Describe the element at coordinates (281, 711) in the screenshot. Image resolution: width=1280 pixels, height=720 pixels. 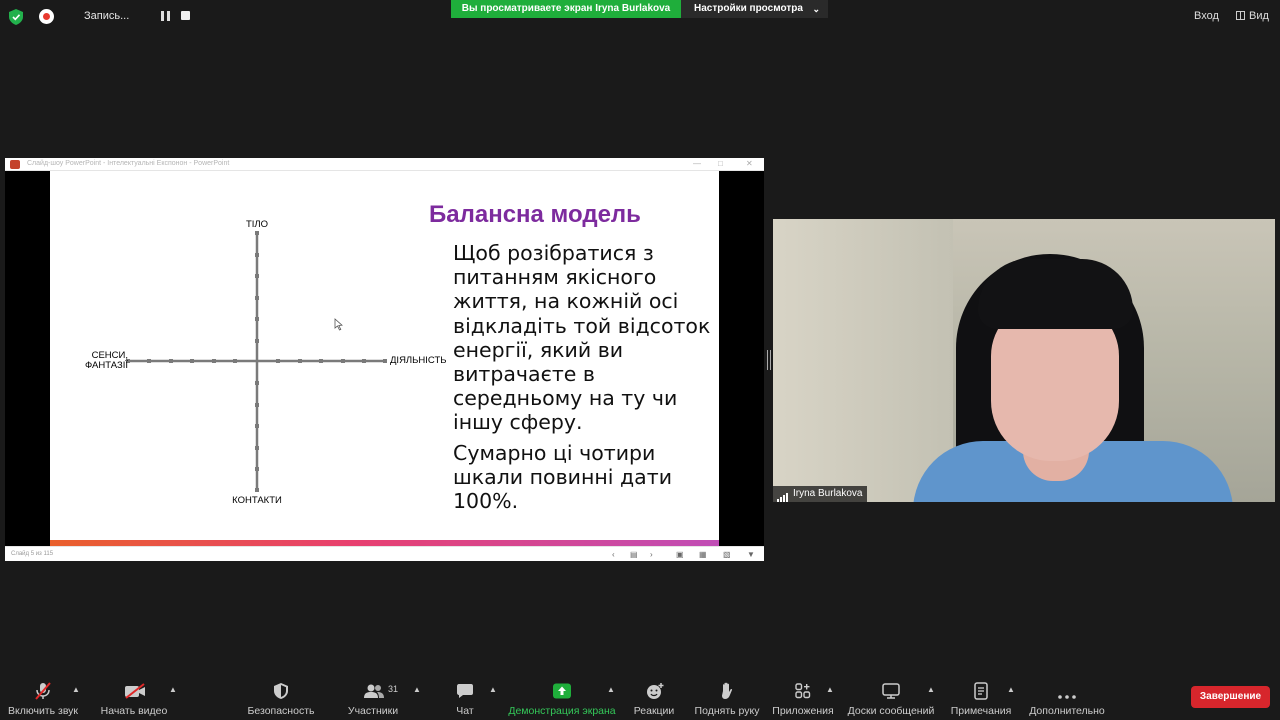
I see `security-label: Безопасность` at that location.